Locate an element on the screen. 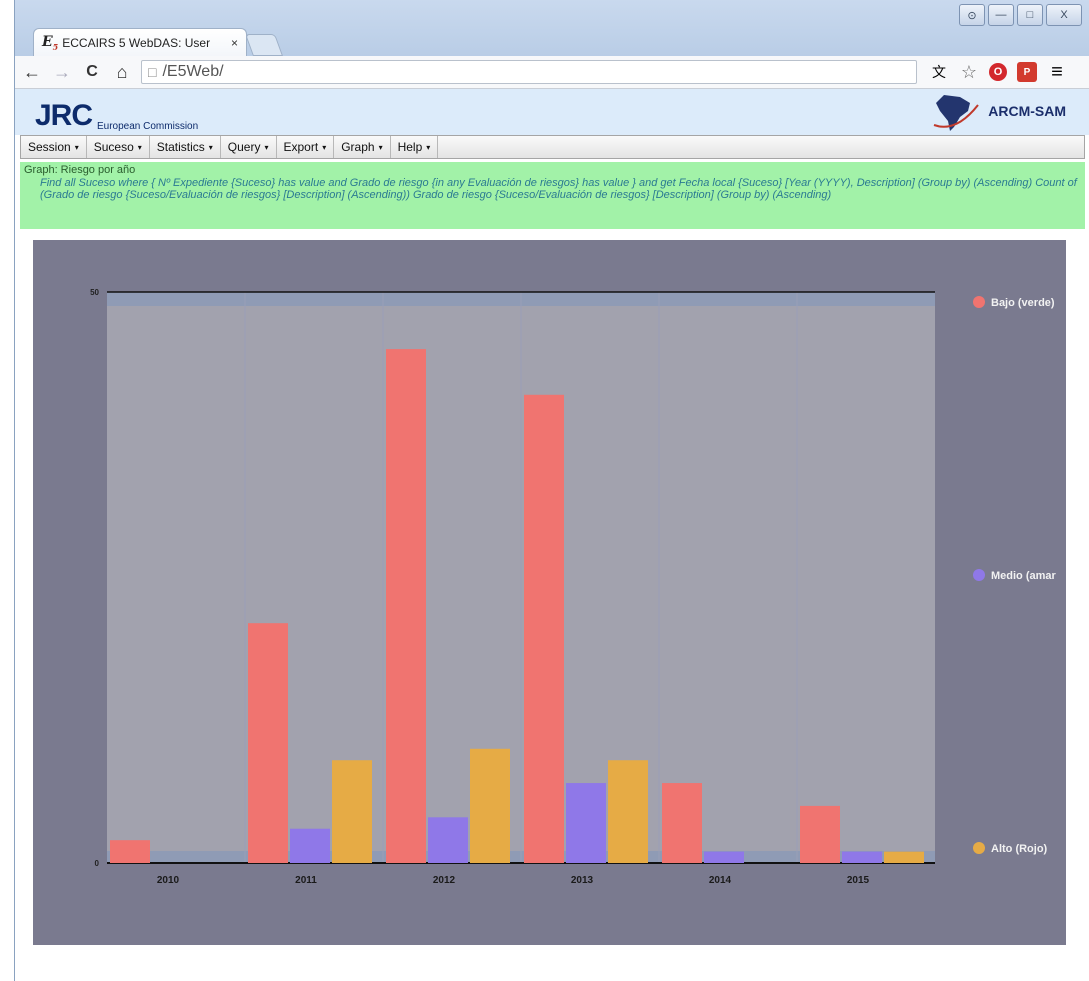  browser-tab: E5 ECCAIRS 5 WebDAS: User × is located at coordinates (140, 42).